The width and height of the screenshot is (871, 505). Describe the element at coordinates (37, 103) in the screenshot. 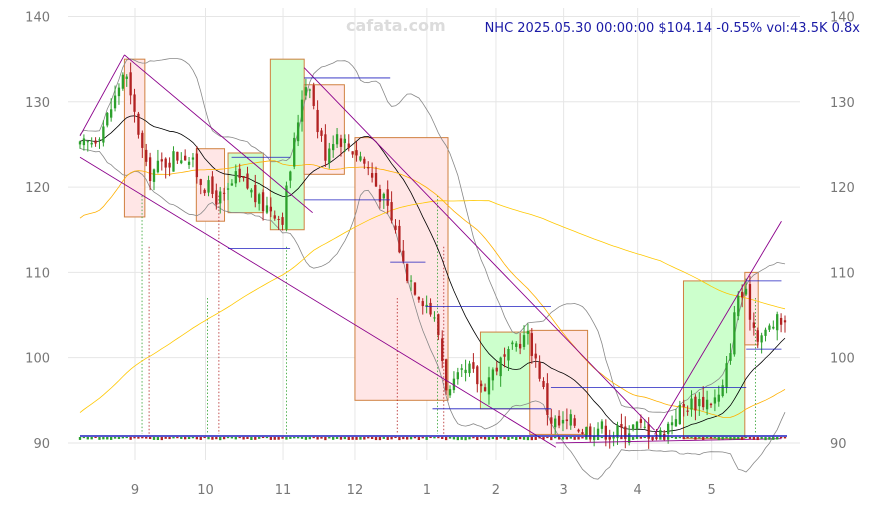

I see `y-tick-label-left: 130` at that location.